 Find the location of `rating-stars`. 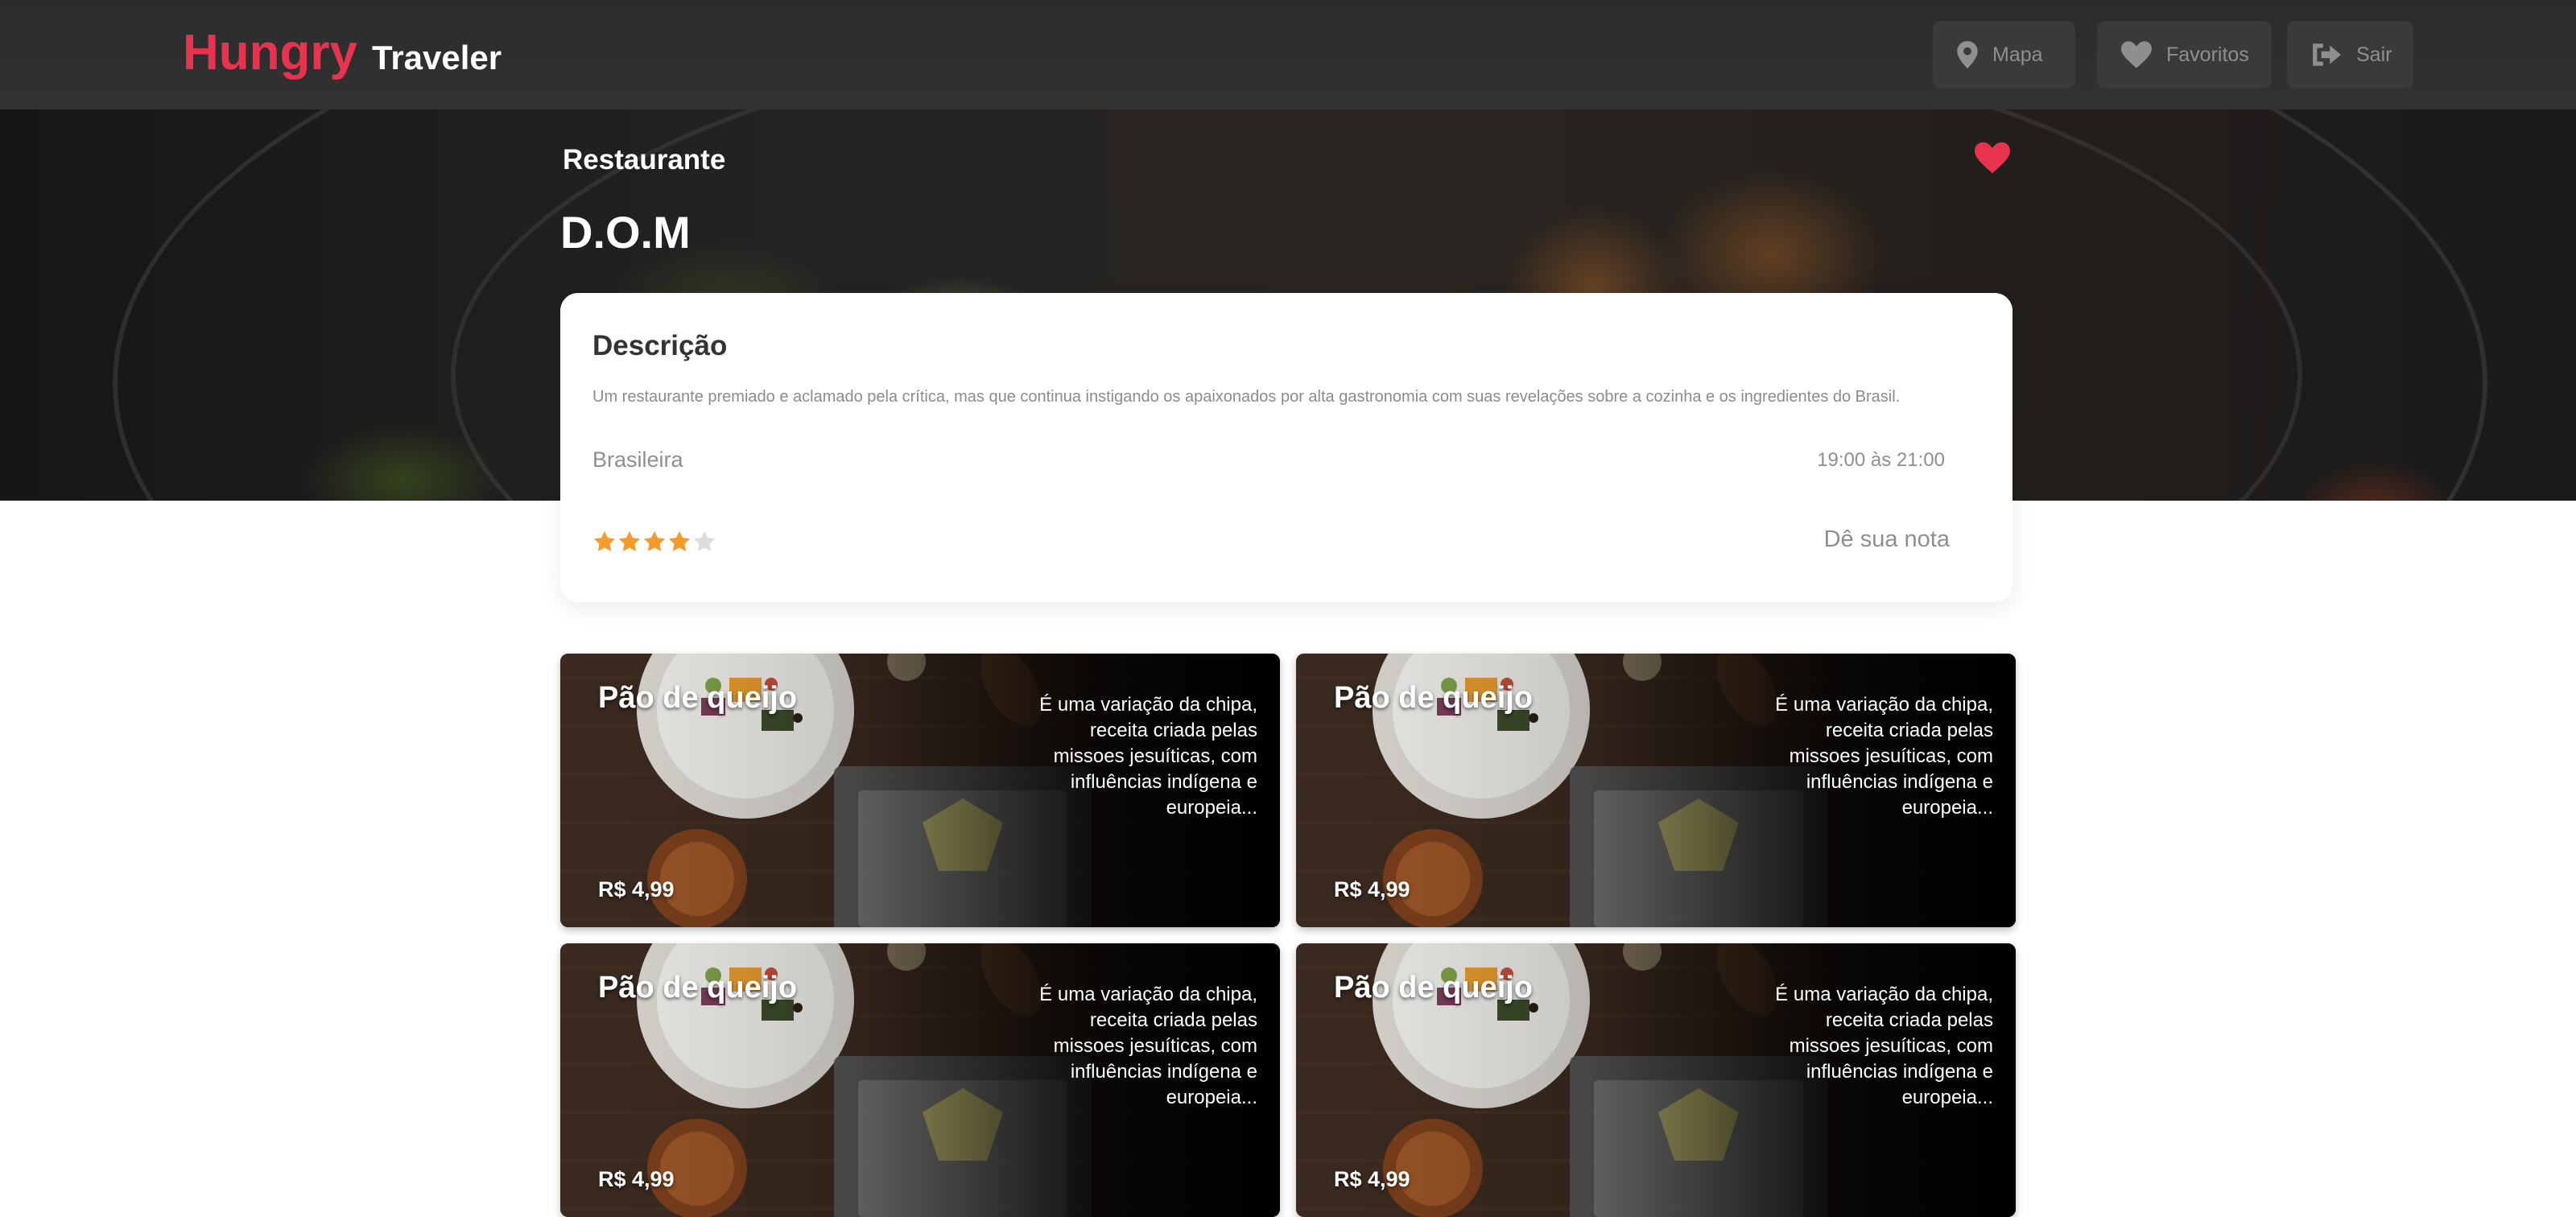

rating-stars is located at coordinates (654, 542).